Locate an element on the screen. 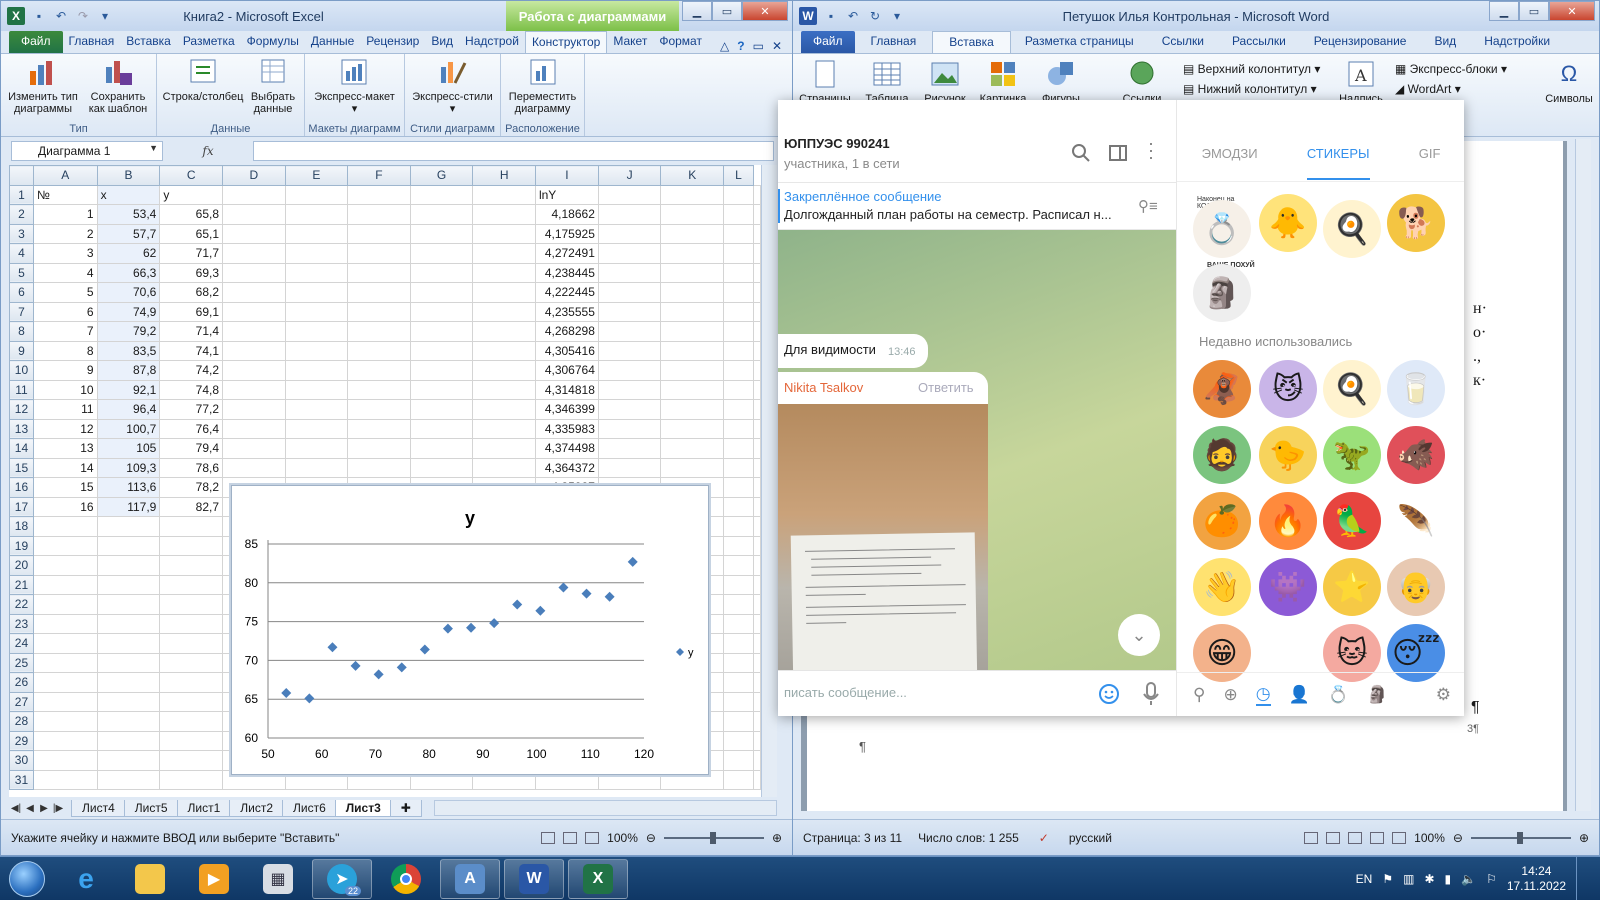 The height and width of the screenshot is (900, 1600). cell-H8 is located at coordinates (504, 331).